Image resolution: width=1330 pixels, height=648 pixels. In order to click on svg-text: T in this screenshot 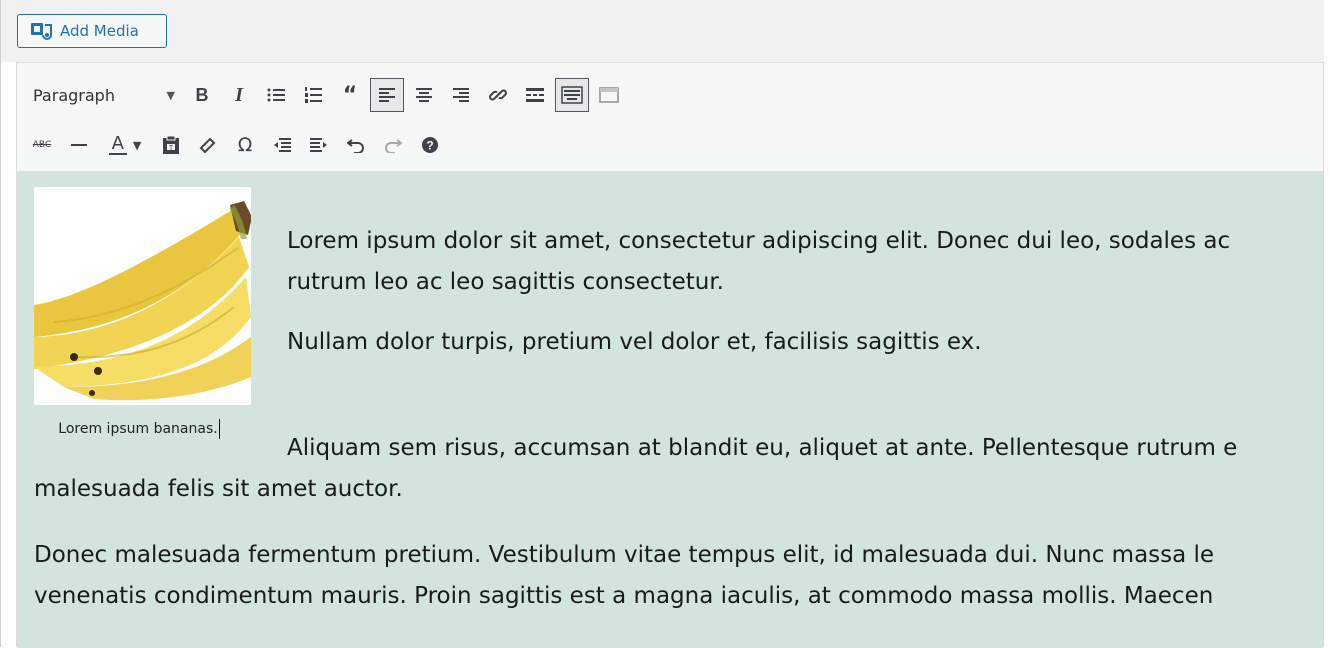, I will do `click(171, 148)`.